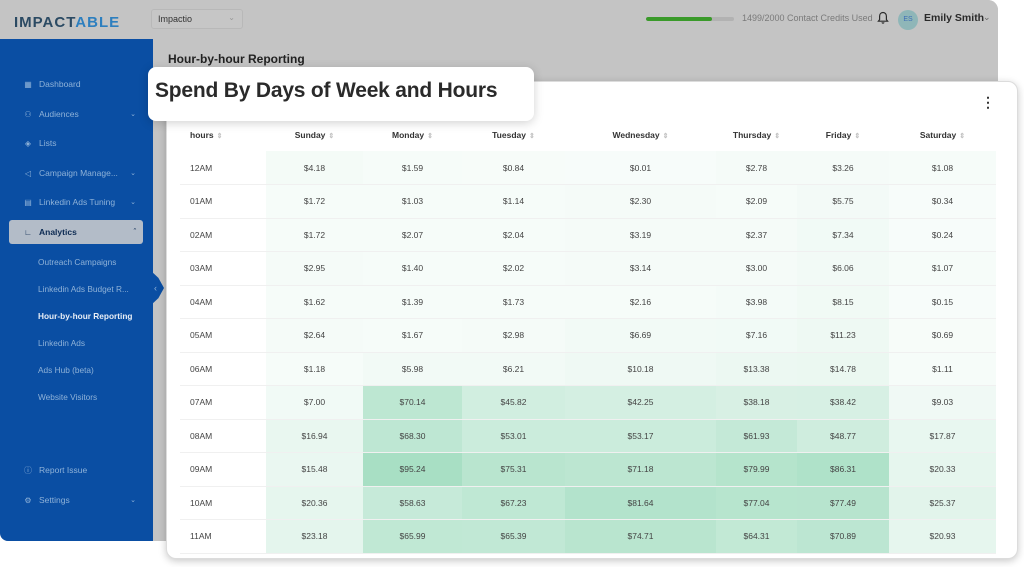  I want to click on sidebar-item-campaign-manager: ◁ Campaign Manage... ⌄, so click(76, 173).